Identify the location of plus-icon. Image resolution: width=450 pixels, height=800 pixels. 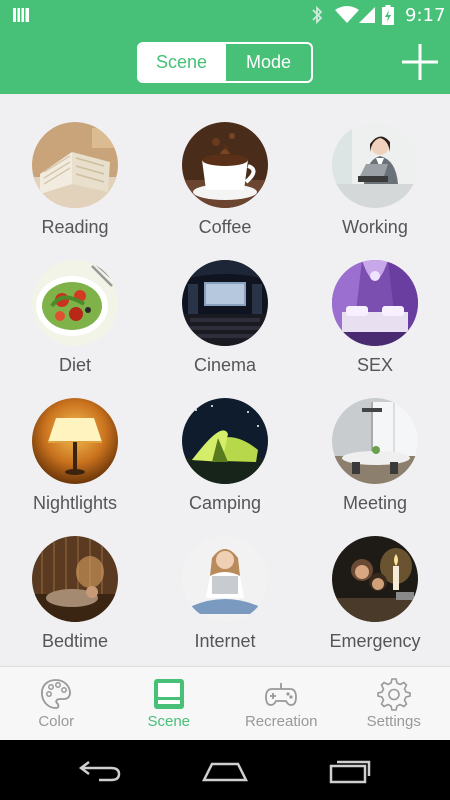
(420, 62).